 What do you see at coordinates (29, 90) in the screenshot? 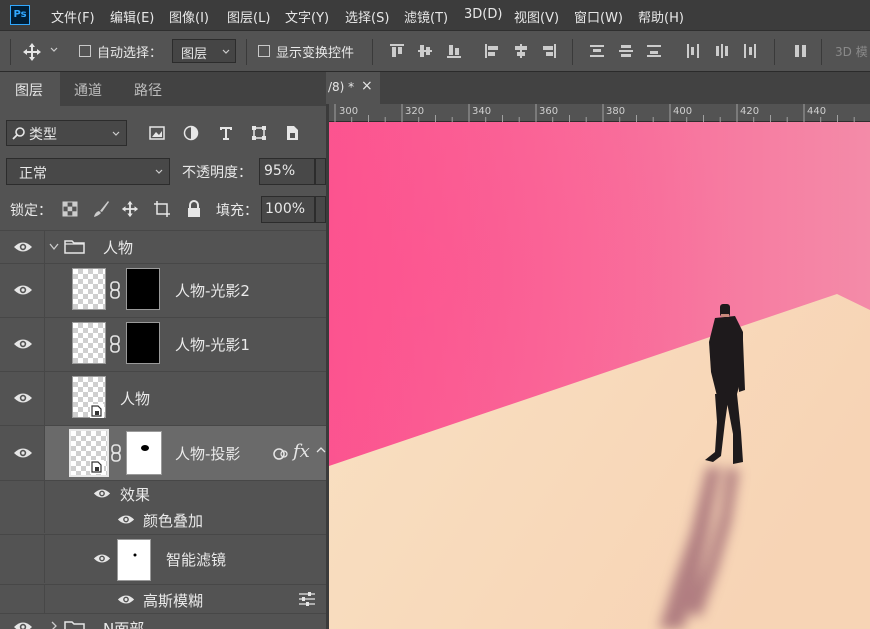
I see `tab-layers: 图层` at bounding box center [29, 90].